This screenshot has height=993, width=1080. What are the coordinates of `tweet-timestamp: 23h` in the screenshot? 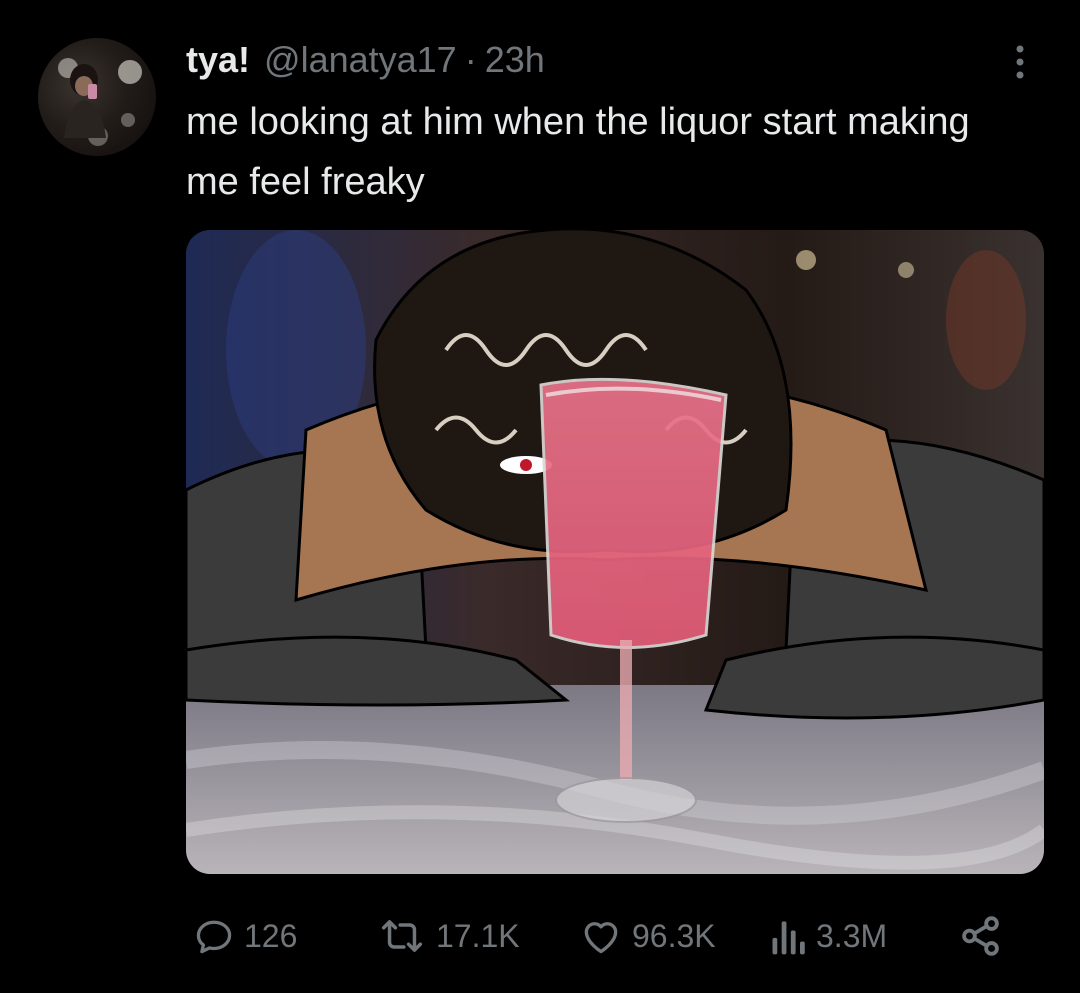 It's located at (515, 60).